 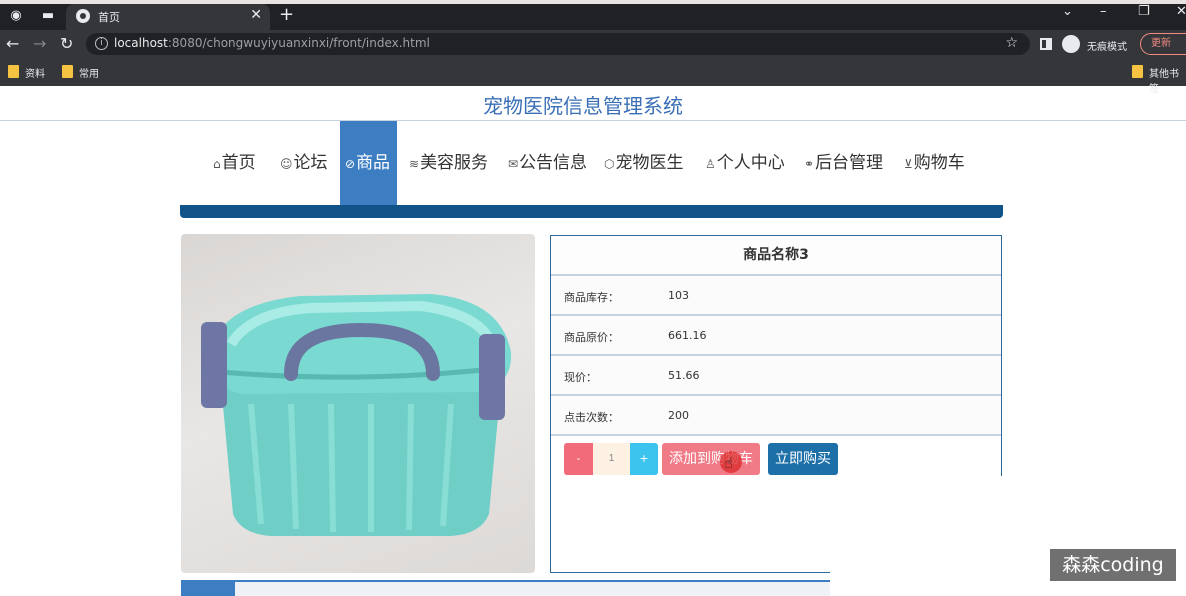 I want to click on video-watermark: 森森coding, so click(x=1113, y=565).